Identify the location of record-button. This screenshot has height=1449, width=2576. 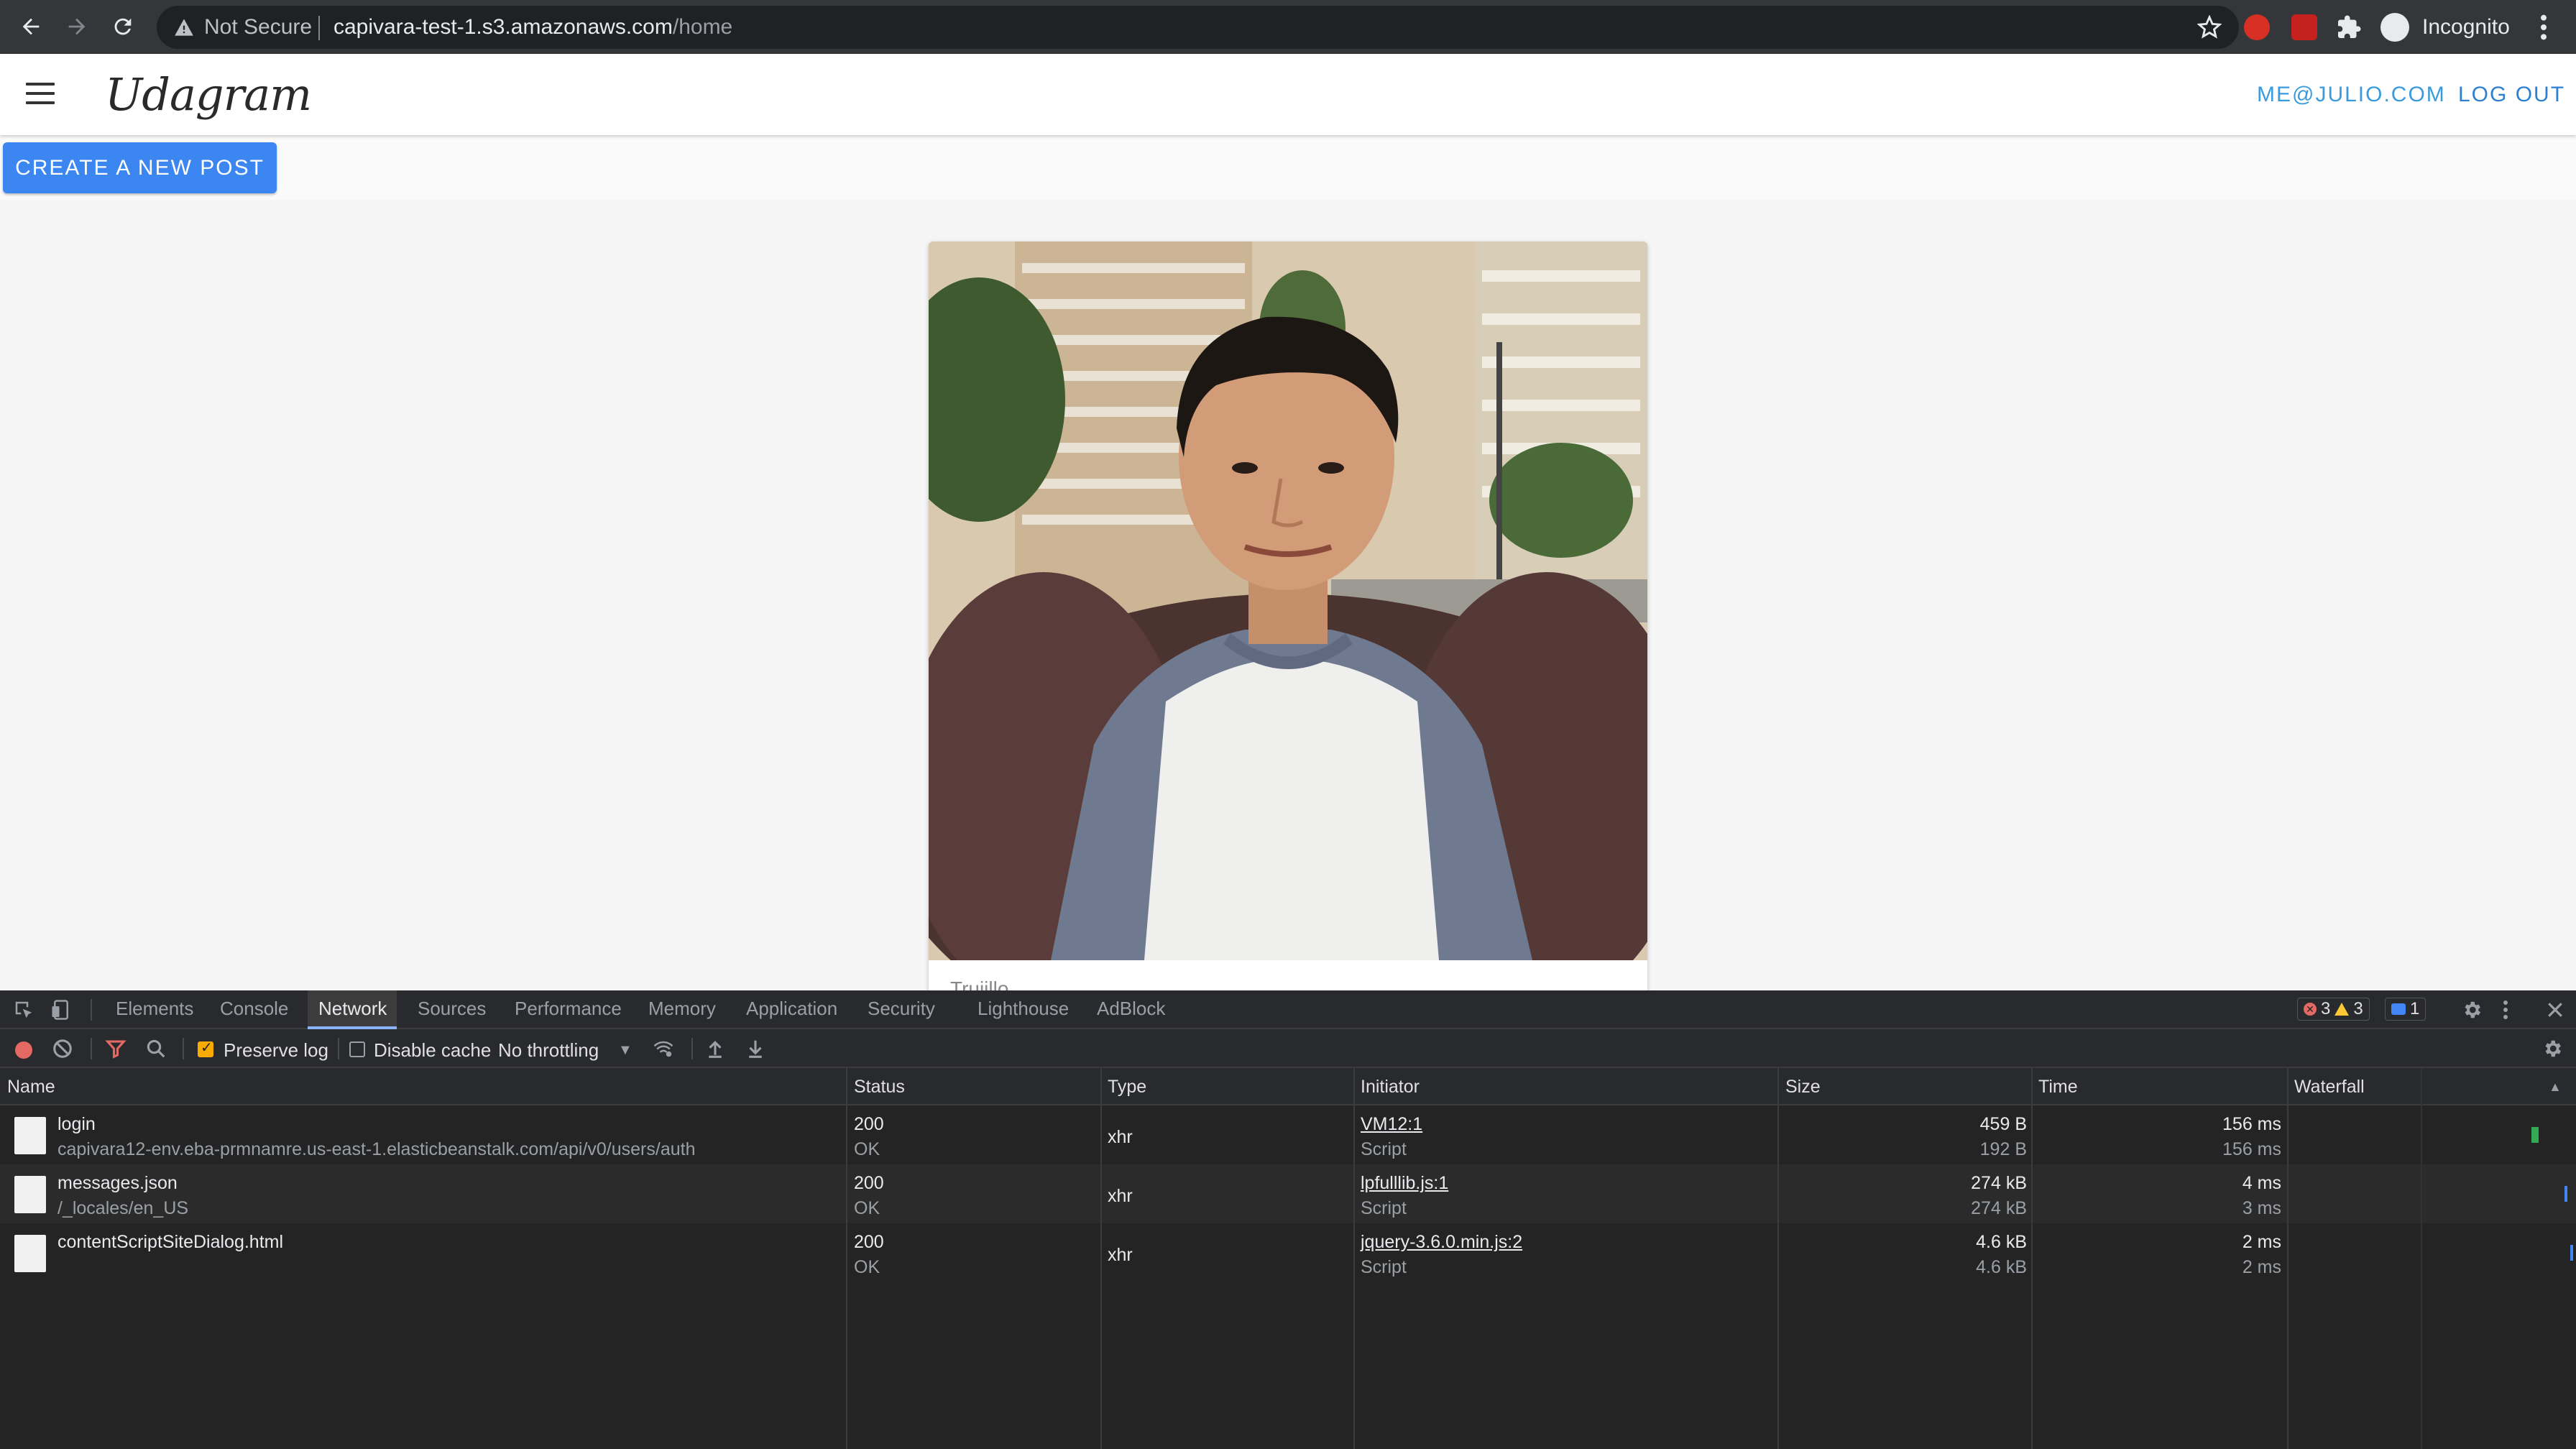
(23, 1050).